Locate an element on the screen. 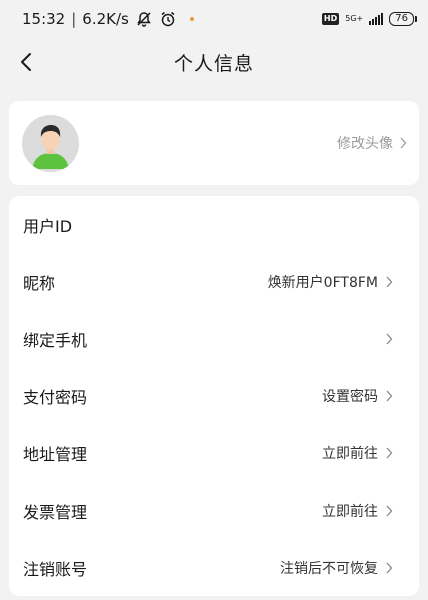 The height and width of the screenshot is (600, 428). row-value-wrap: 注销后不可恢复 is located at coordinates (336, 568).